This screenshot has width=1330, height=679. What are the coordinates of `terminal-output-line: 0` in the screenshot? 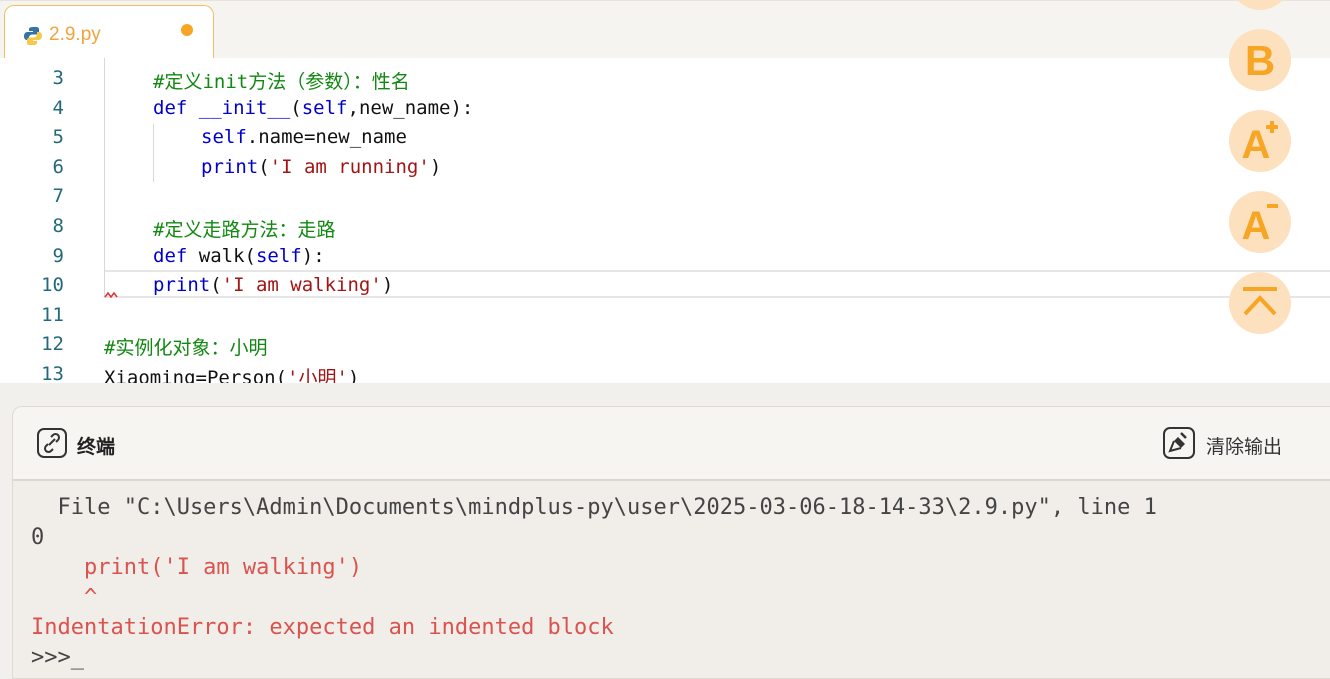 It's located at (38, 537).